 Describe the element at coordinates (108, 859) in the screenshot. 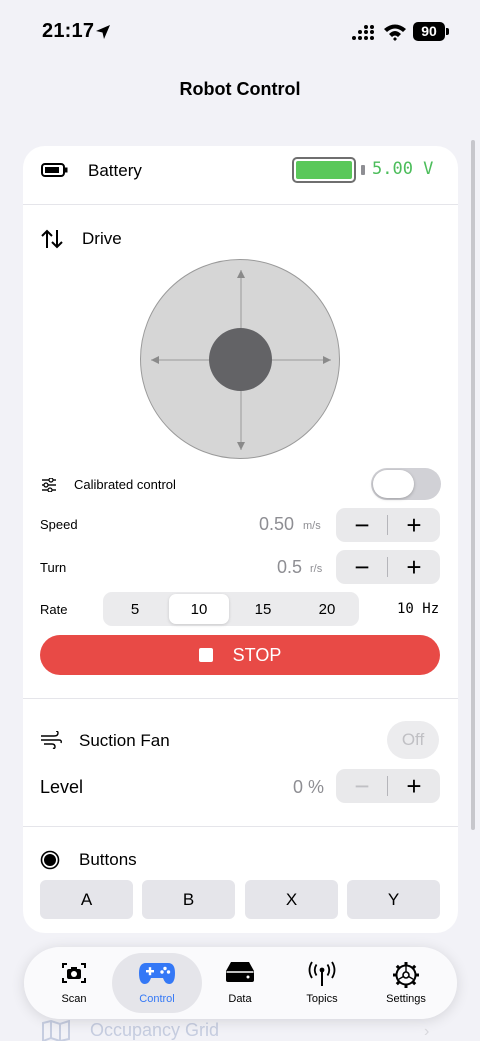

I see `buttons-title: Buttons` at that location.